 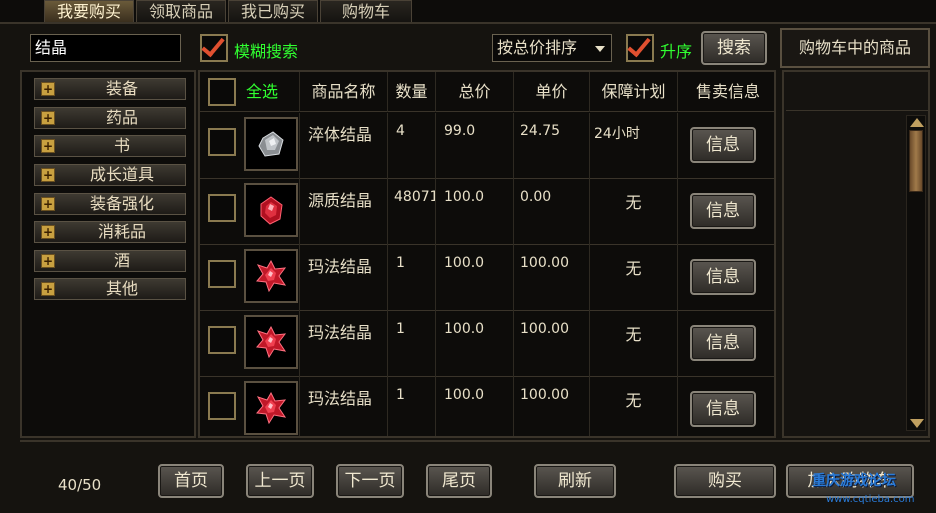 What do you see at coordinates (121, 203) in the screenshot?
I see `category-label: 装备强化` at bounding box center [121, 203].